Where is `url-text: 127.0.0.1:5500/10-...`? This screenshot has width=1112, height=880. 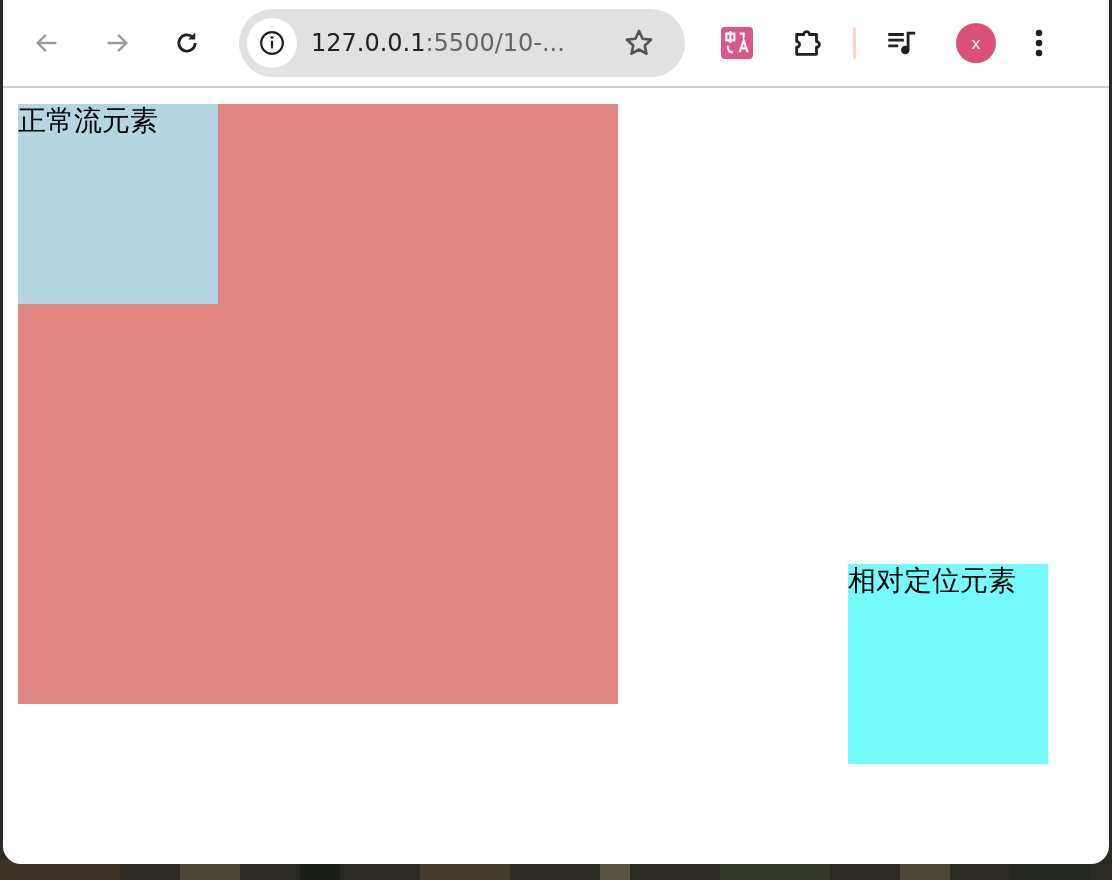 url-text: 127.0.0.1:5500/10-... is located at coordinates (438, 43).